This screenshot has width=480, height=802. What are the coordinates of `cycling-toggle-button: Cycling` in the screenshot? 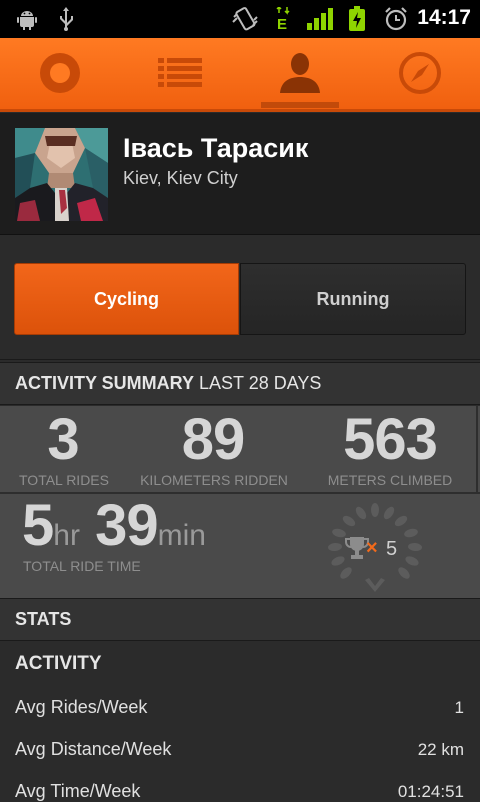 It's located at (126, 299).